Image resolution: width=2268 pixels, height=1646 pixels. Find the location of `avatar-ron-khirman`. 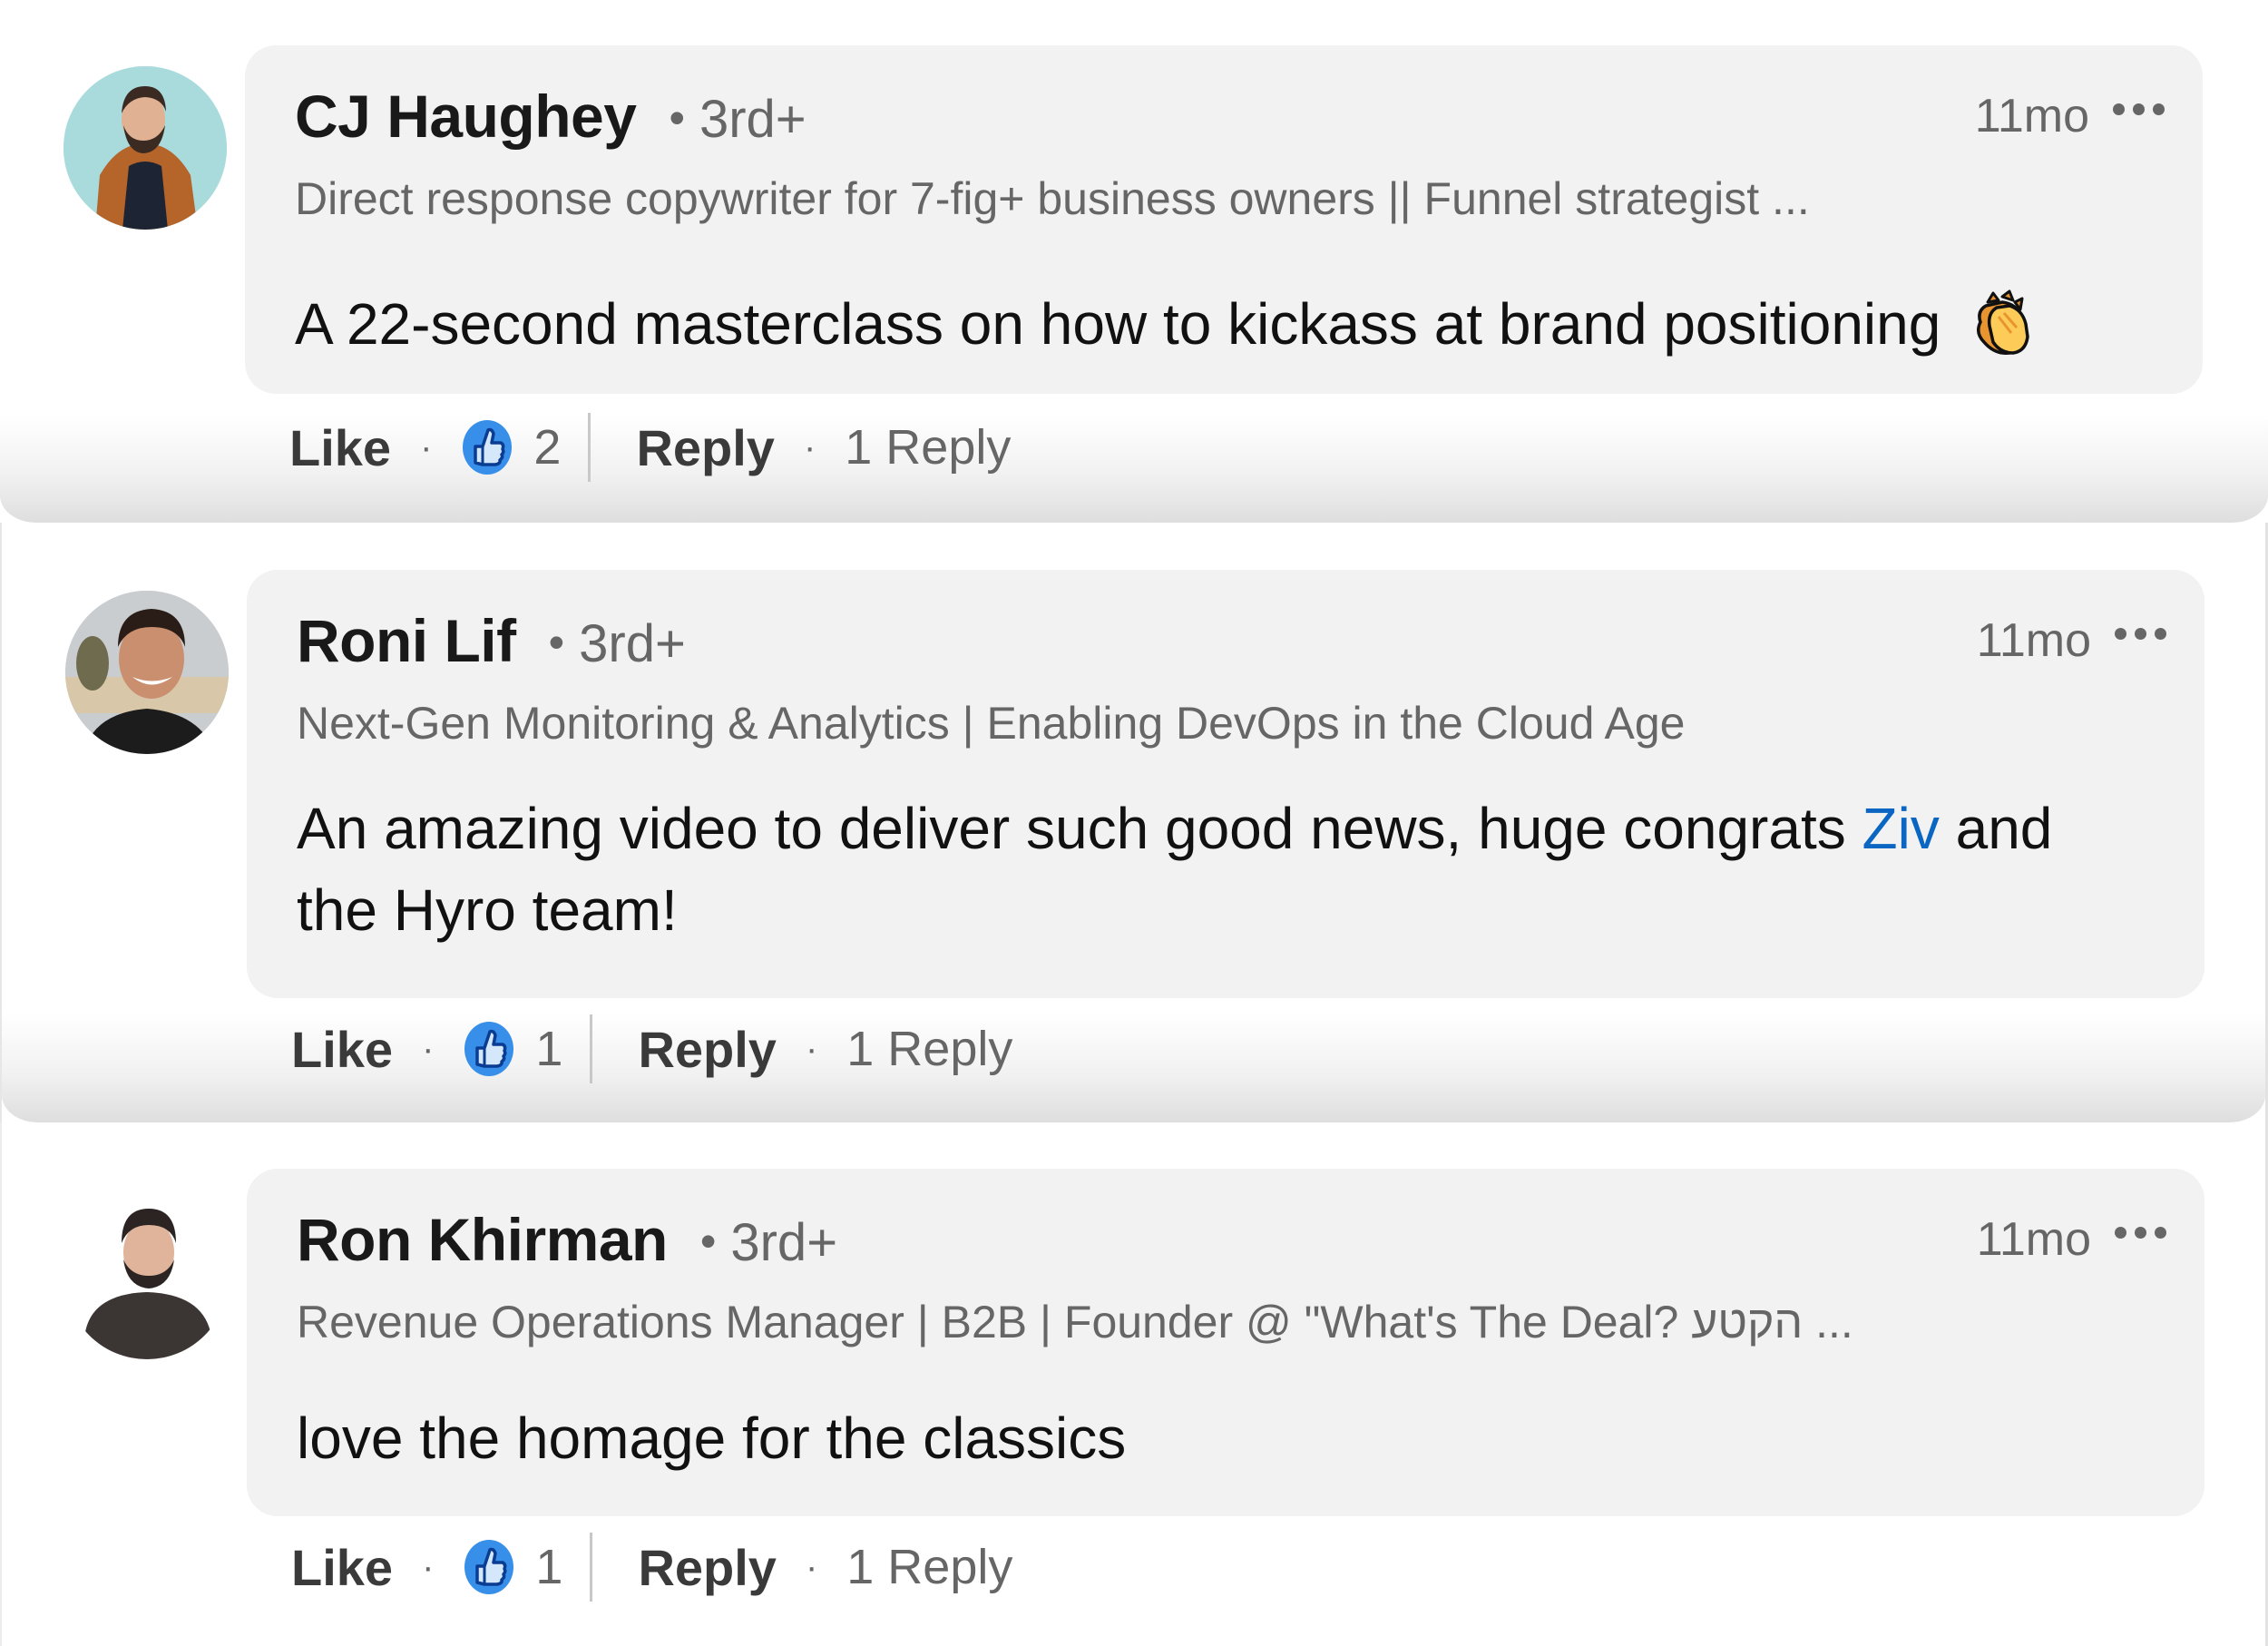

avatar-ron-khirman is located at coordinates (147, 1277).